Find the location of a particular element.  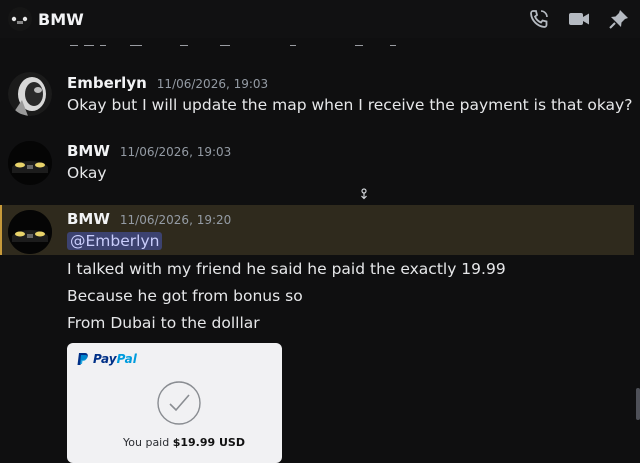

message-timestamp: 11/06/2026, 19:20 is located at coordinates (175, 220).